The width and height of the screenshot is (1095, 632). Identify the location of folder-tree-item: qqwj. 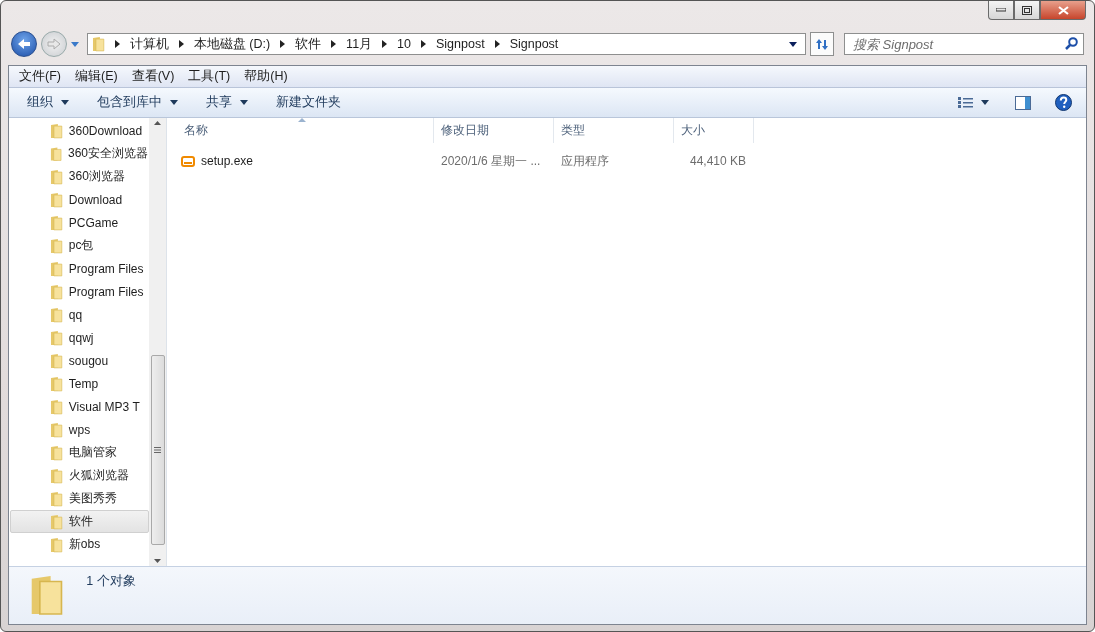
(79, 337).